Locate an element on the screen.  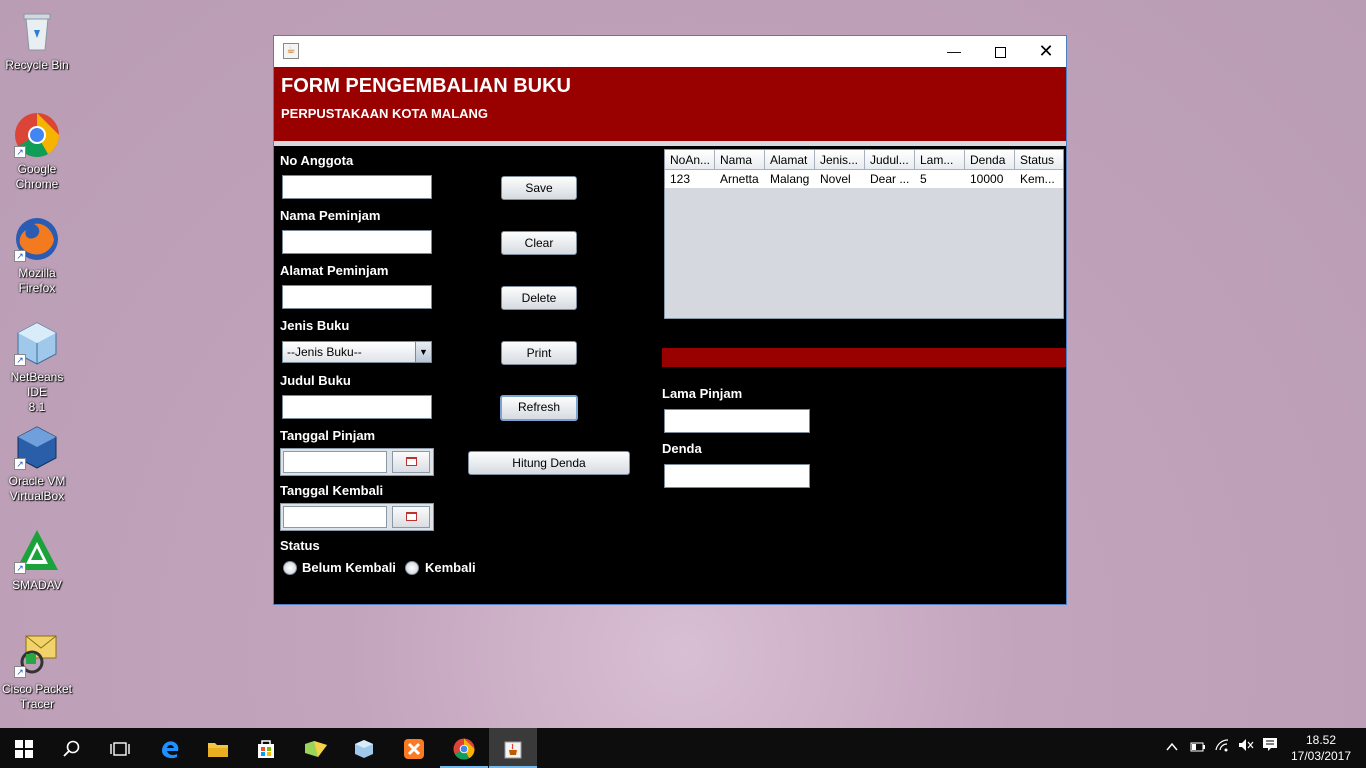
denda-input is located at coordinates (737, 476).